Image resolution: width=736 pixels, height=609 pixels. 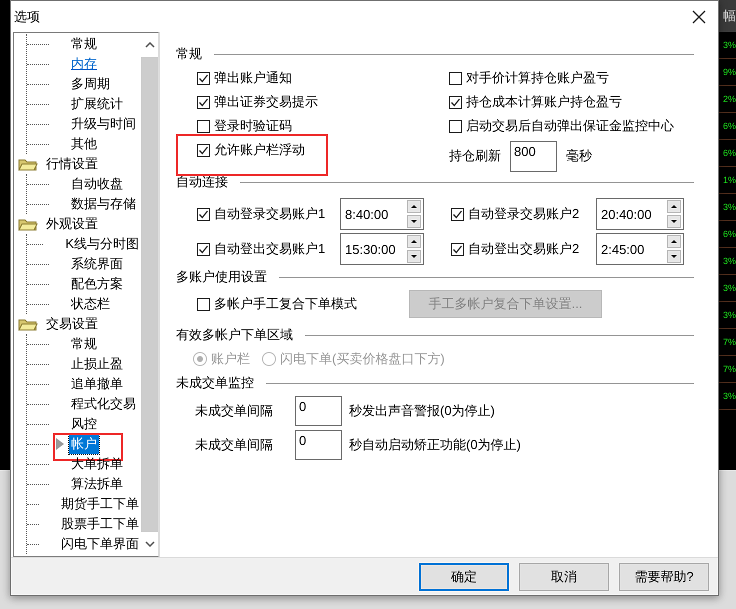 I want to click on section-title: 有效多帐户下单区域, so click(x=234, y=335).